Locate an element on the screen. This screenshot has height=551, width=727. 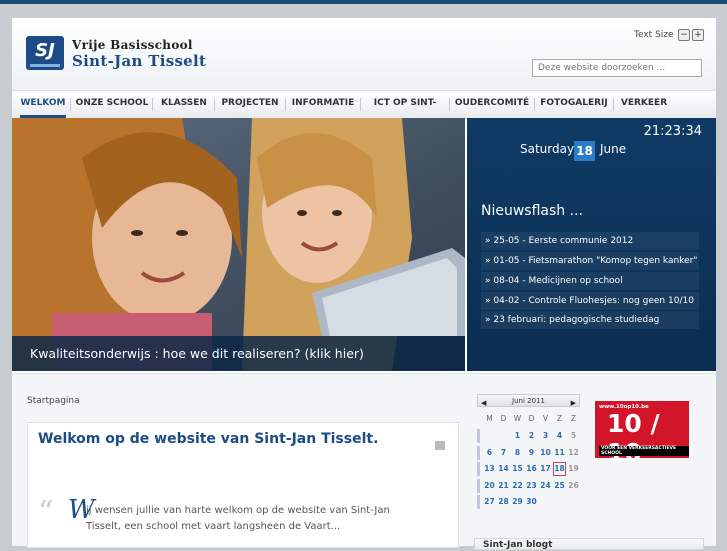
news-item: » 08-04 - Medicijnen op school is located at coordinates (590, 281).